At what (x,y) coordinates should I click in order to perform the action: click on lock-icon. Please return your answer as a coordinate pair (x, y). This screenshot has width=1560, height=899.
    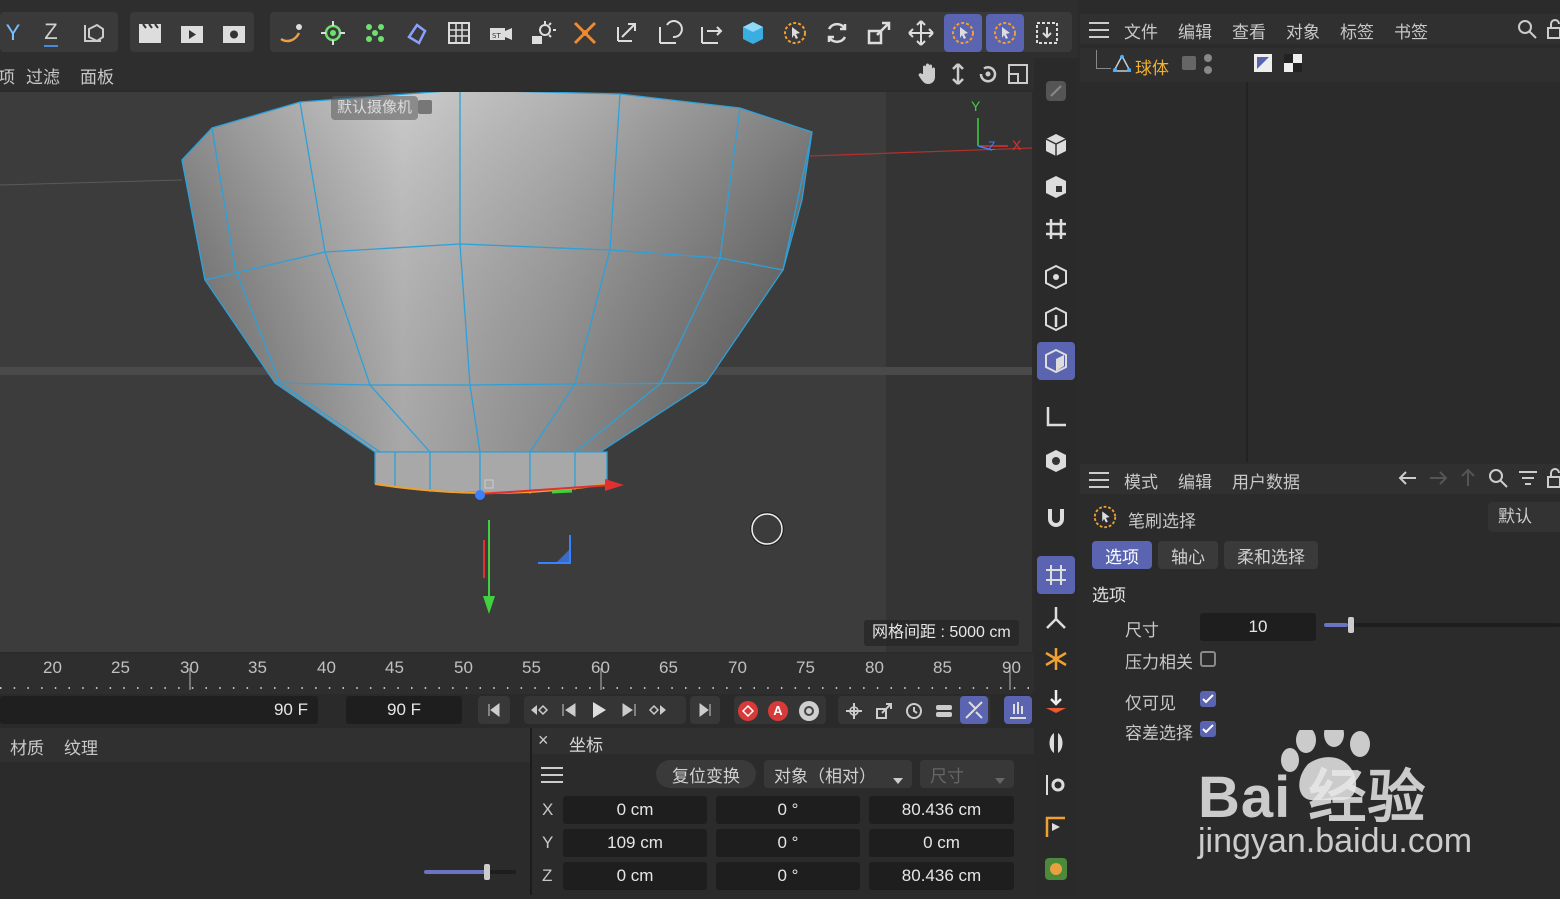
    Looking at the image, I should click on (1553, 31).